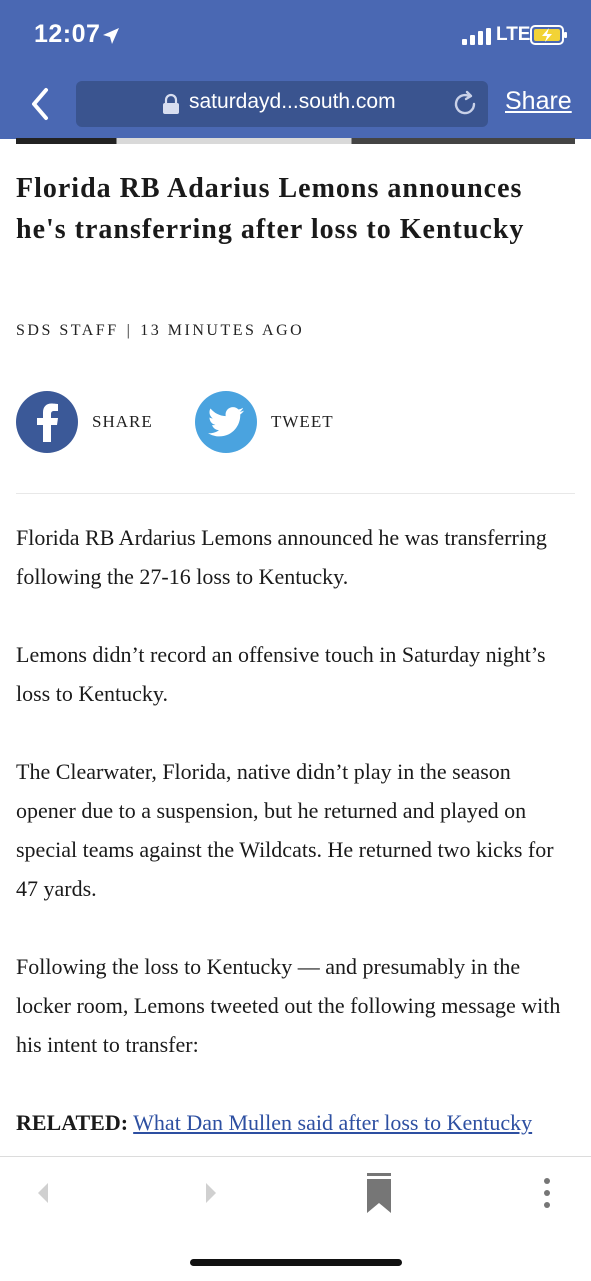 This screenshot has height=1281, width=591. I want to click on author: SDS STAFF, so click(67, 330).